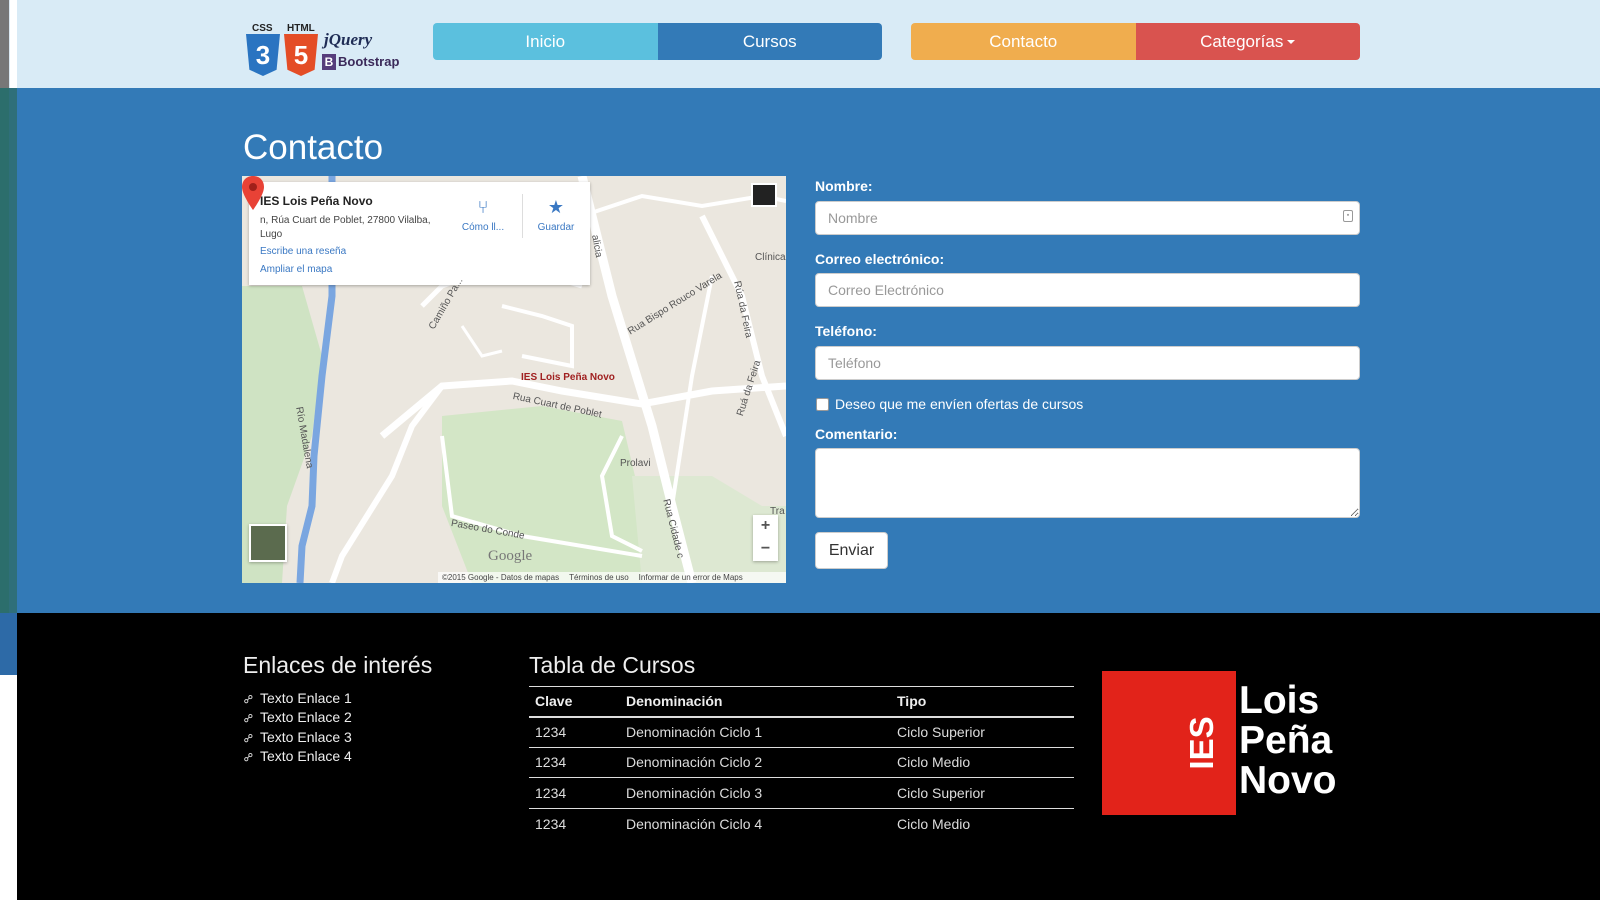  I want to click on courses-table-title: Tabla de Cursos, so click(612, 665).